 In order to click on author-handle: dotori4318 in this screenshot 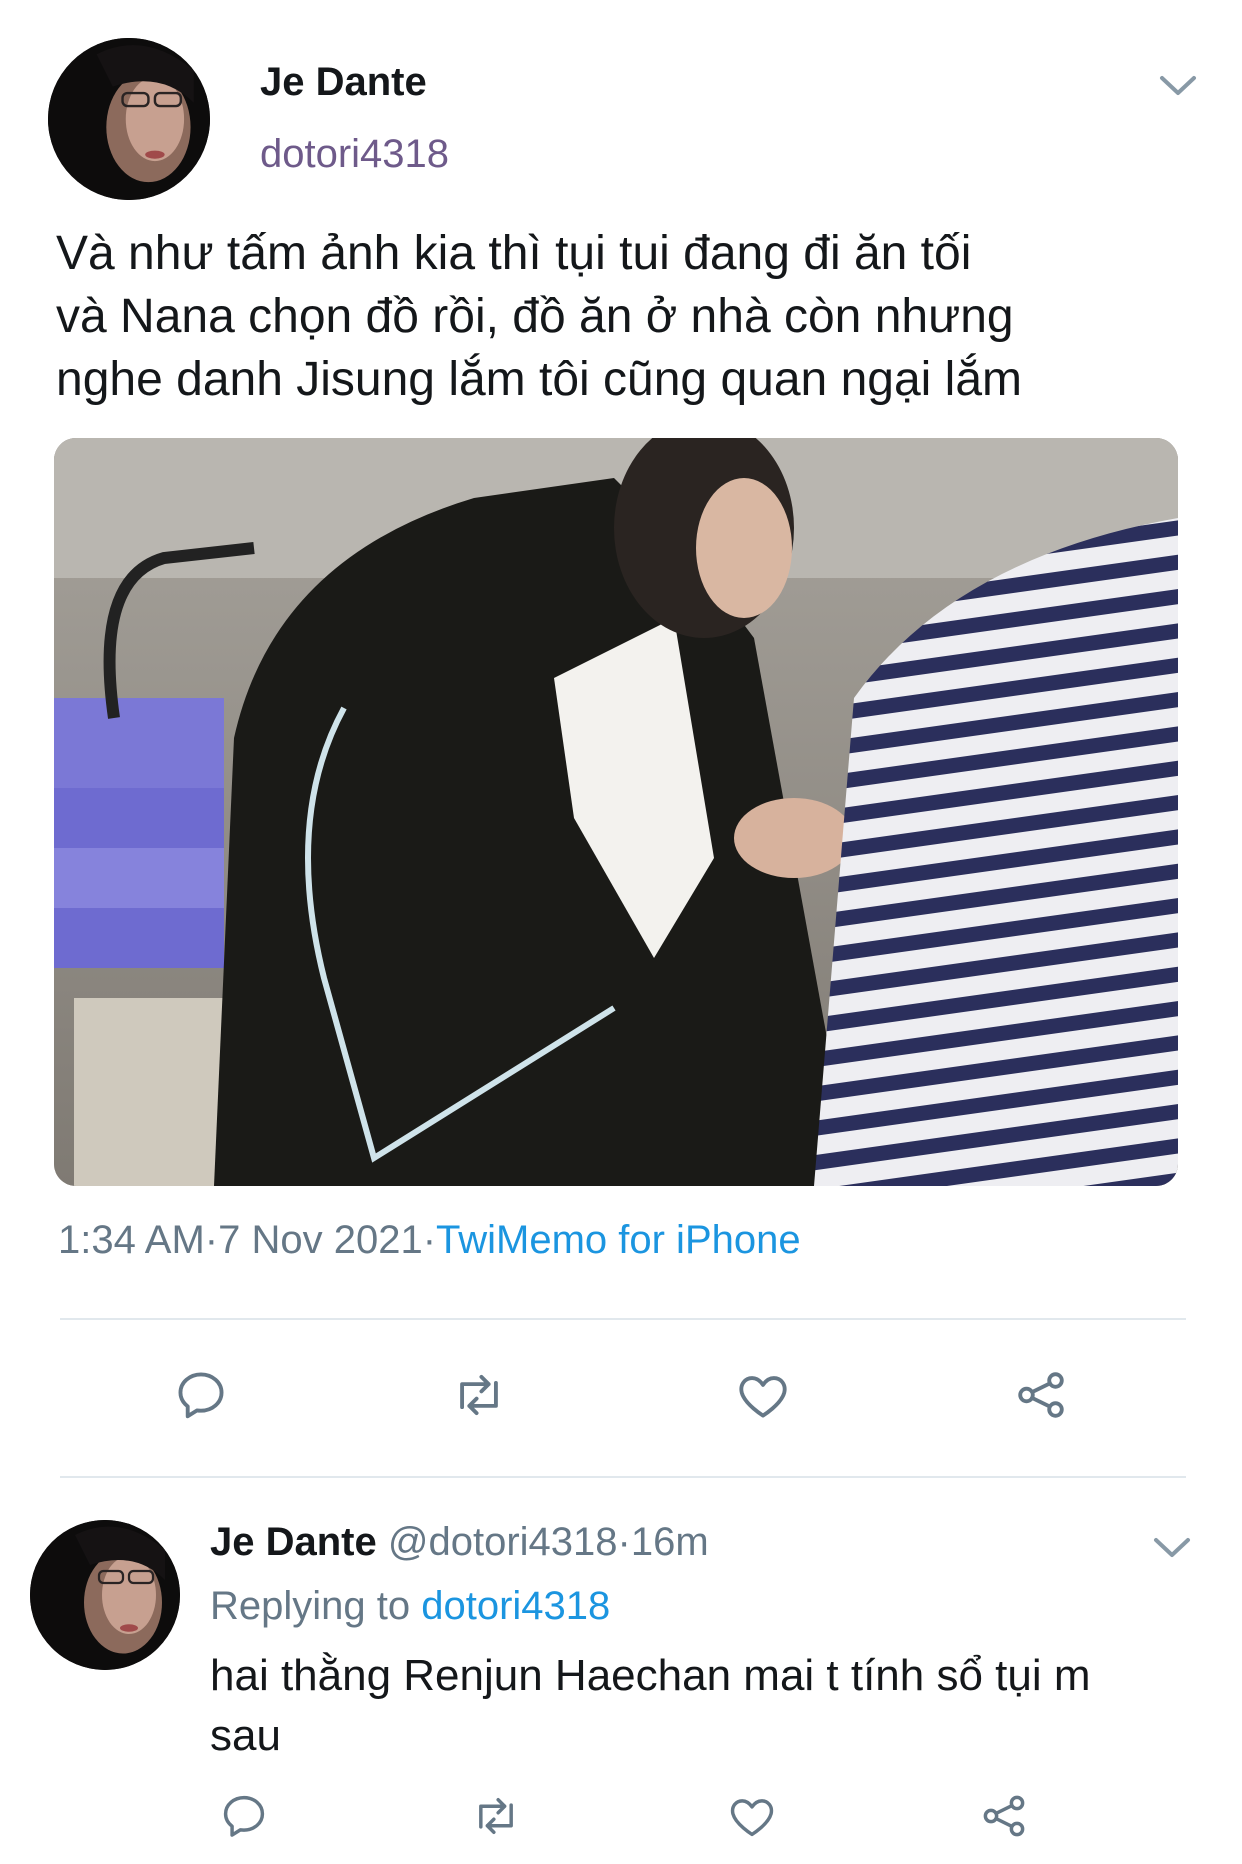, I will do `click(354, 154)`.